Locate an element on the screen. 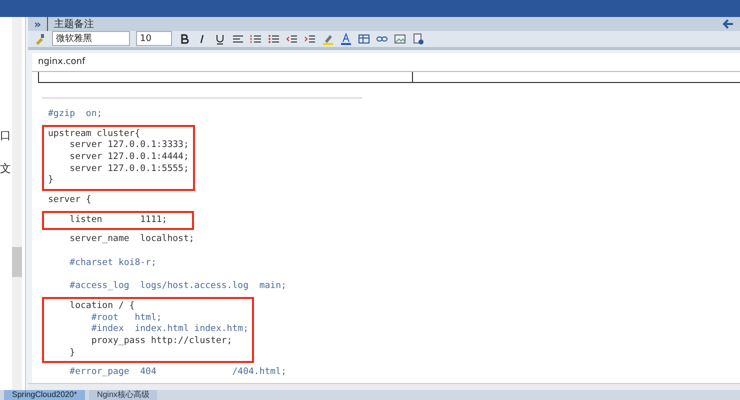 This screenshot has height=400, width=740. indent-icon is located at coordinates (310, 38).